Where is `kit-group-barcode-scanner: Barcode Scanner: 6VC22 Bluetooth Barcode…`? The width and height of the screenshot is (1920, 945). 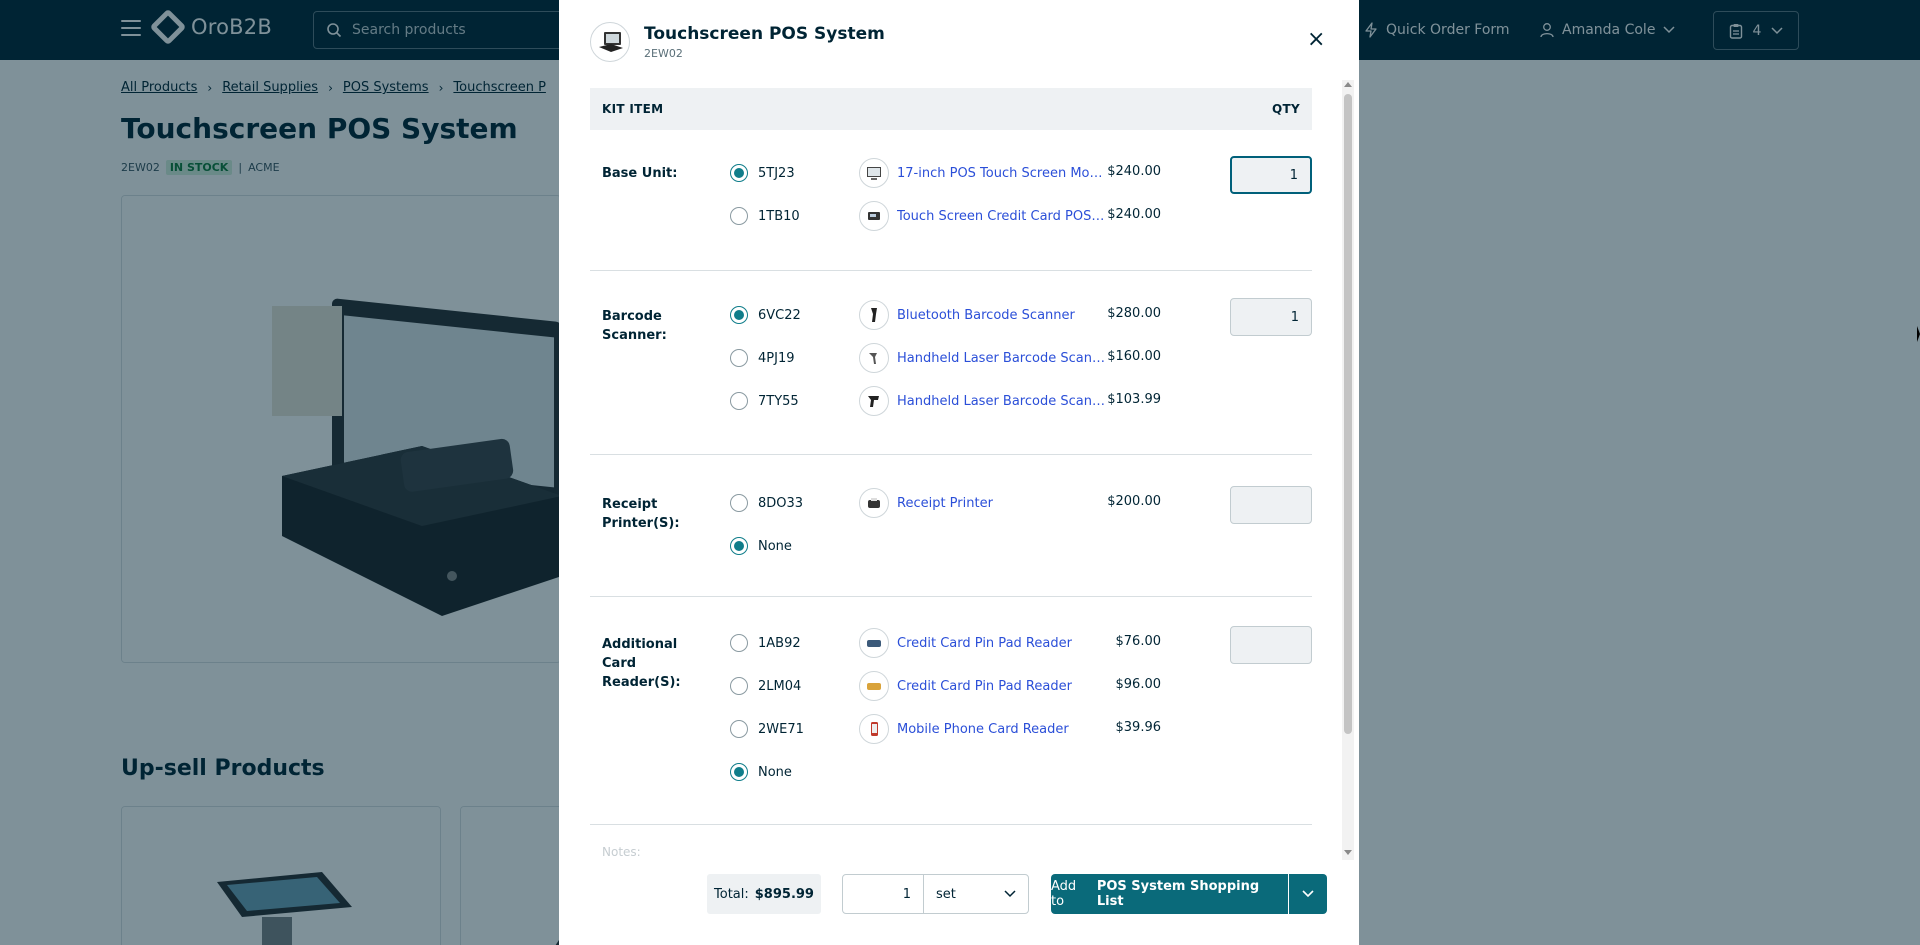 kit-group-barcode-scanner: Barcode Scanner: 6VC22 Bluetooth Barcode… is located at coordinates (951, 363).